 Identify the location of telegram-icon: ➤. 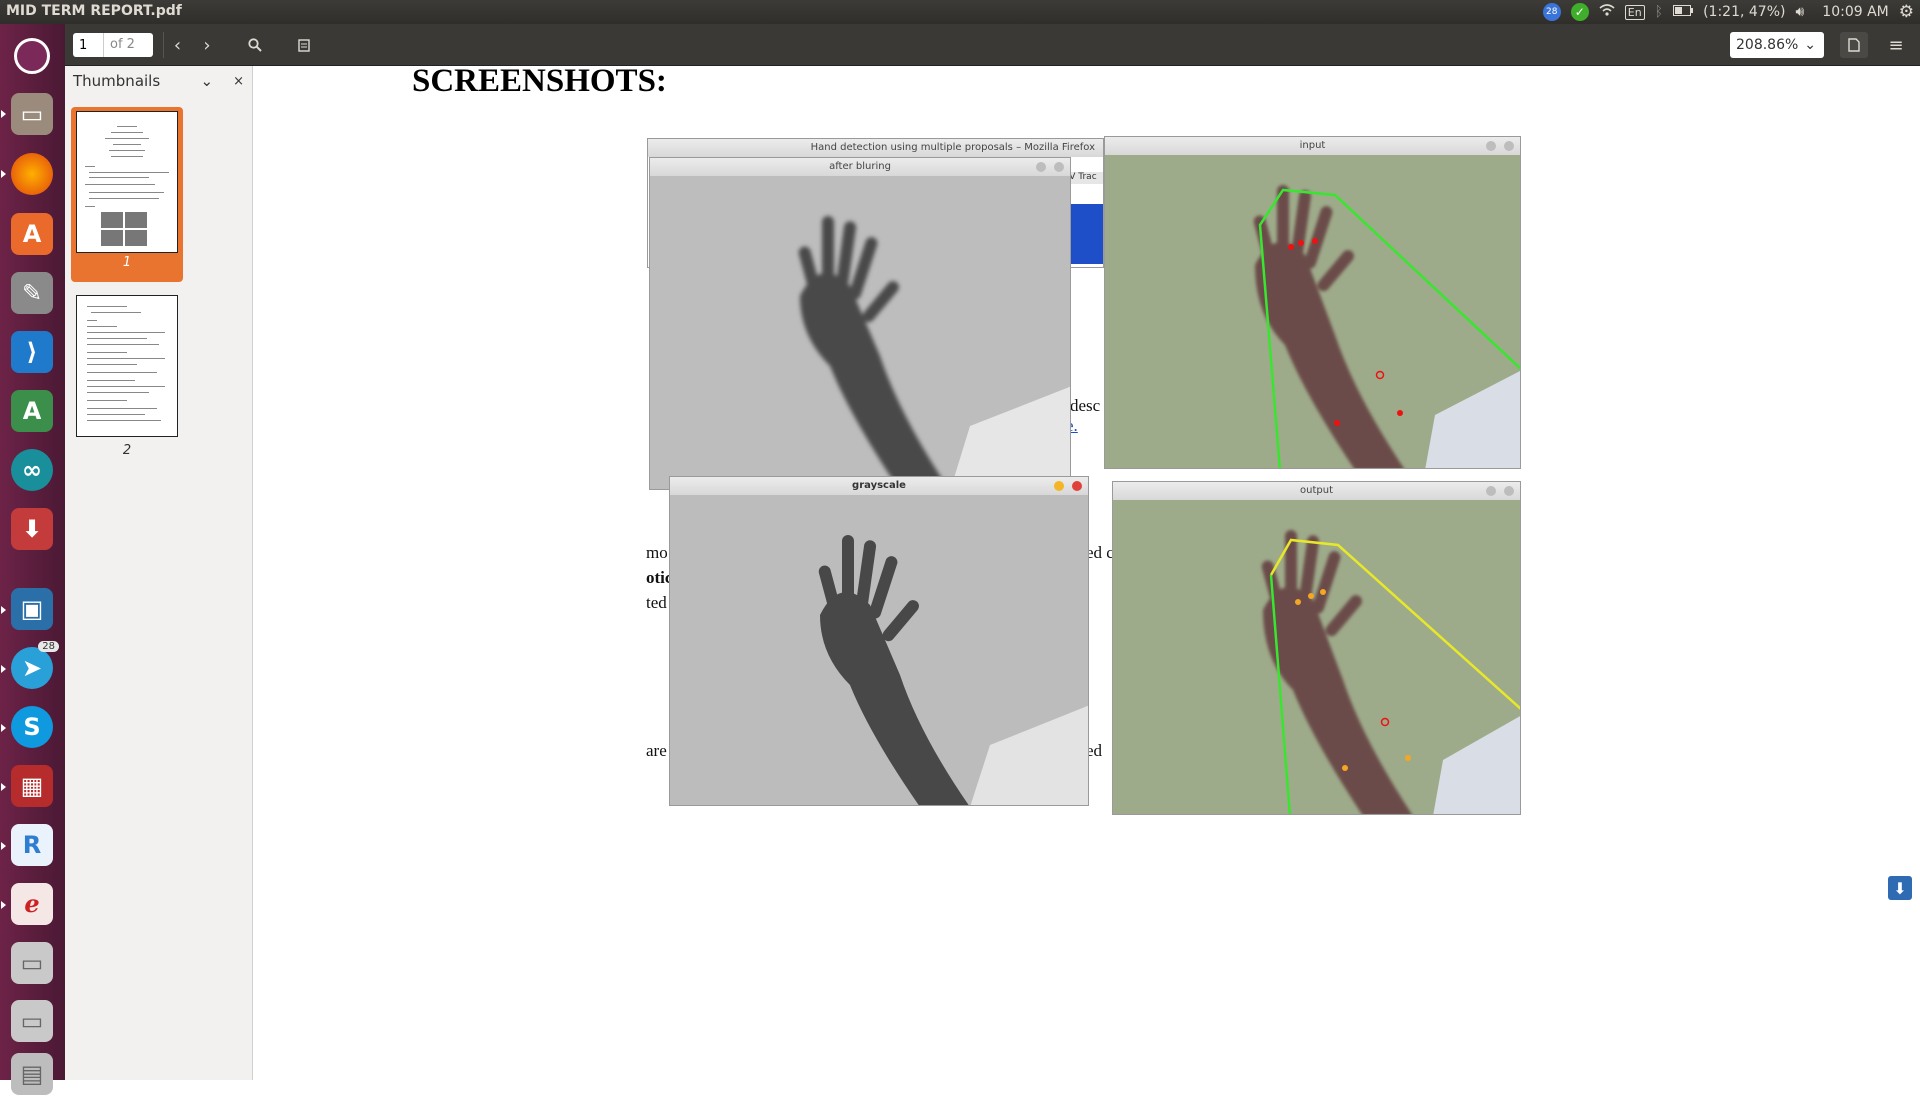
(32, 668).